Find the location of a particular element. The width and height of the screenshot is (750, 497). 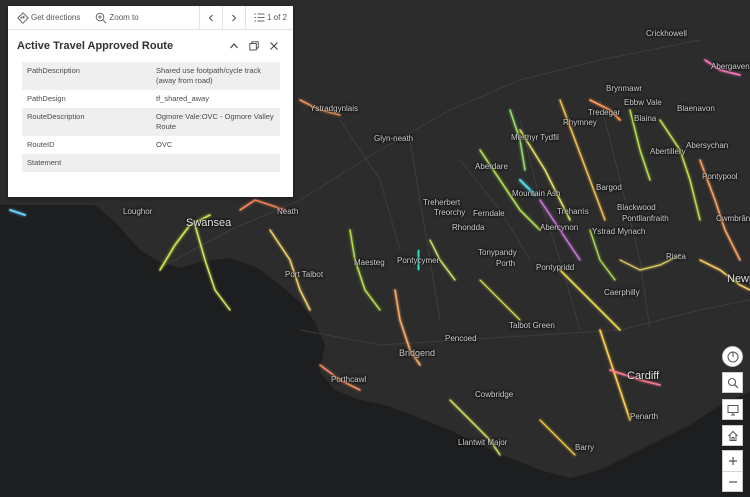

place-label-pencoed: Pencoed is located at coordinates (461, 338).